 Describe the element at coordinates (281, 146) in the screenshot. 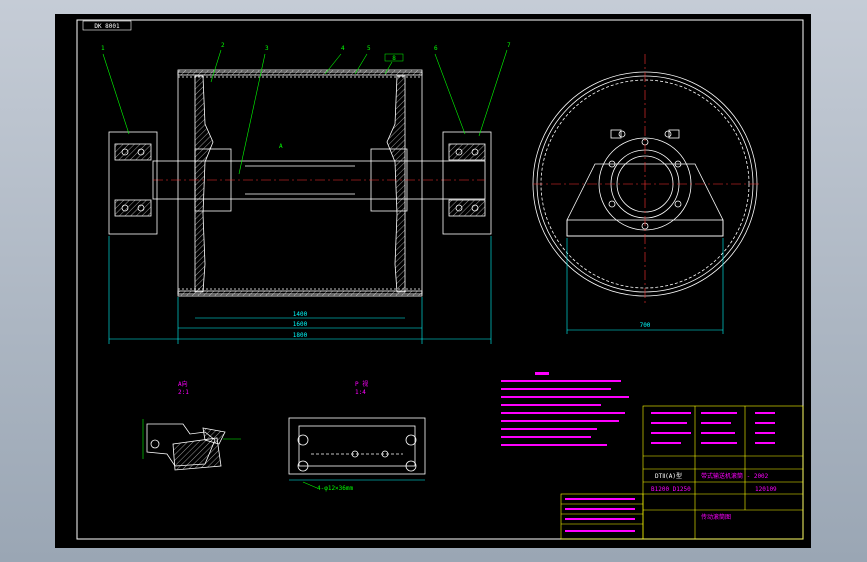

I see `section-mark: A` at that location.